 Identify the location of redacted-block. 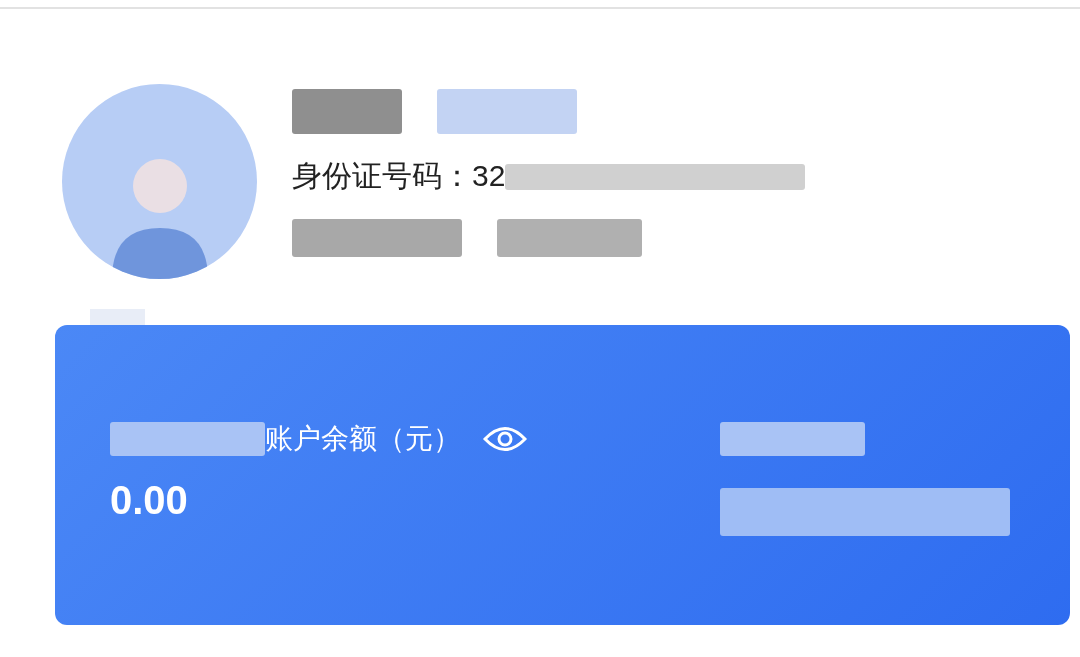
(117, 317).